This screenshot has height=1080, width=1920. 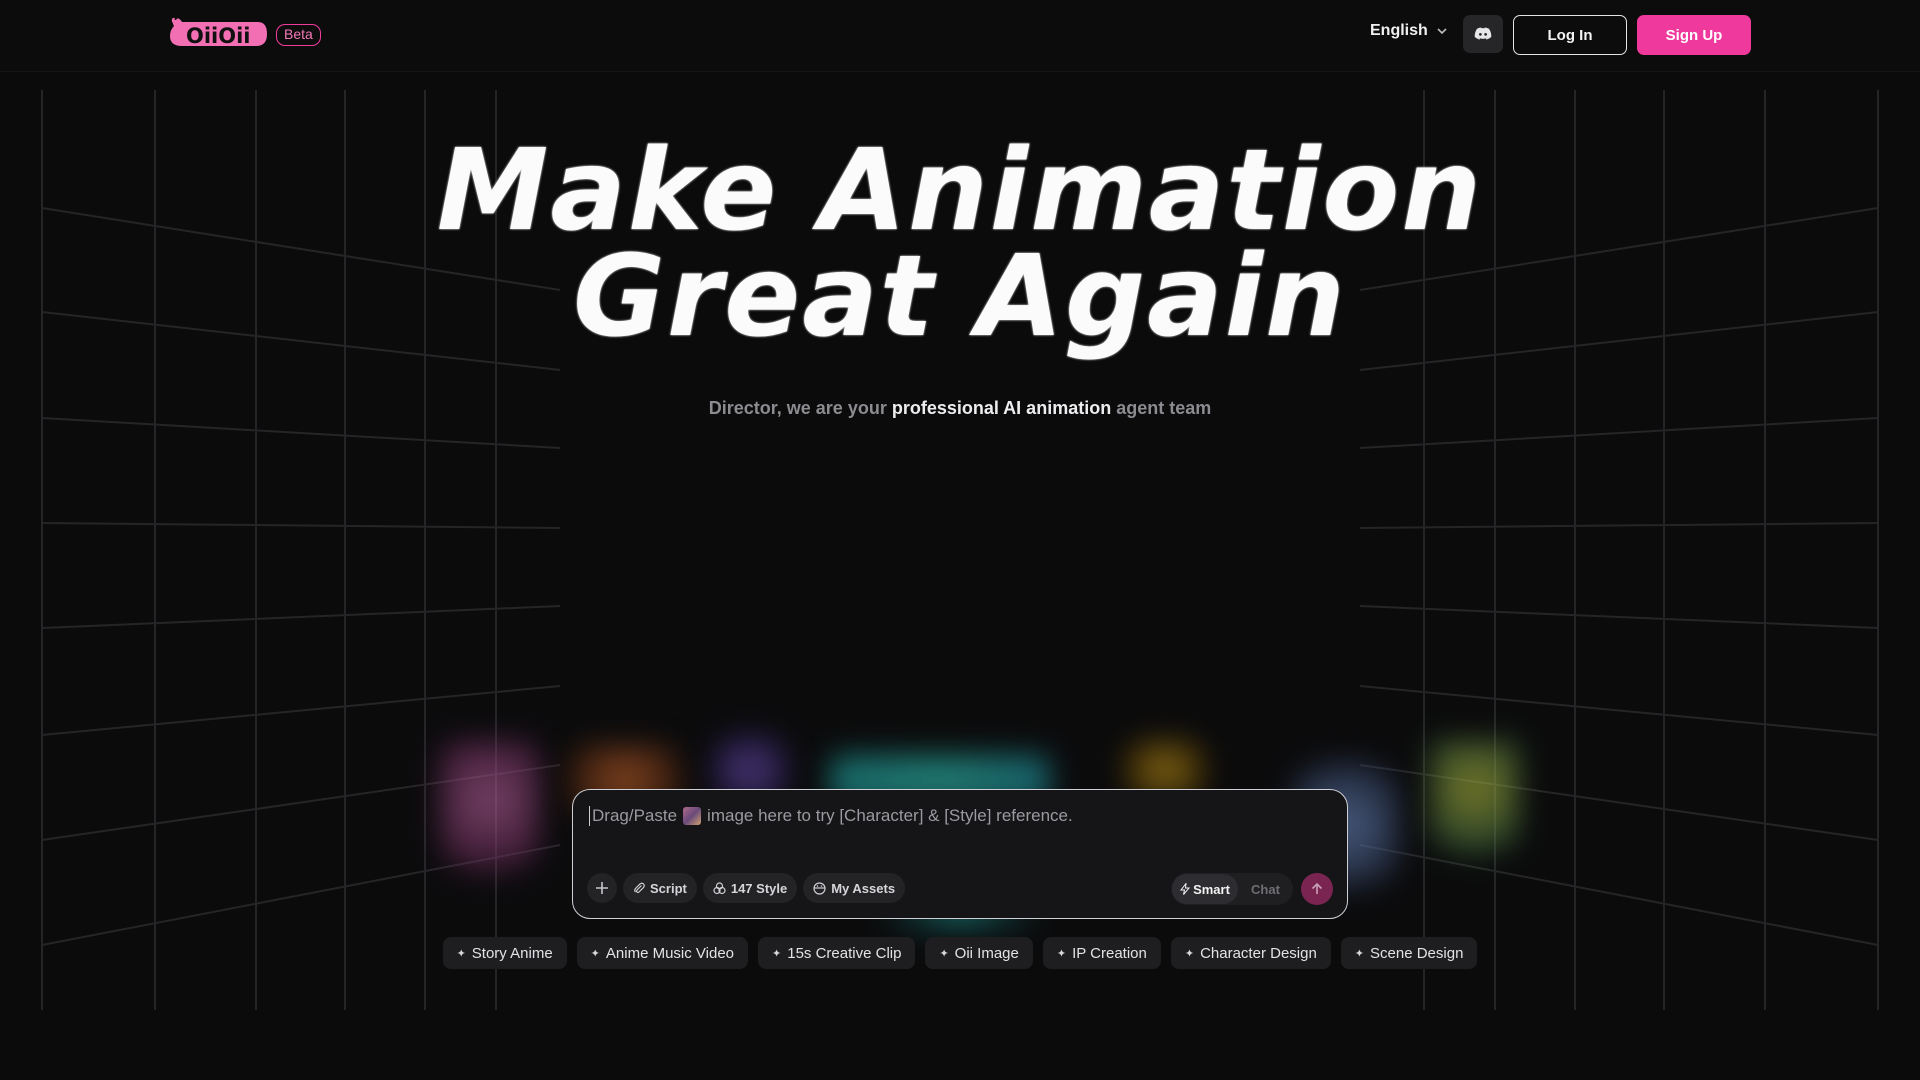 What do you see at coordinates (960, 36) in the screenshot?
I see `top-nav: OiiOii Beta English Log In Sign Up` at bounding box center [960, 36].